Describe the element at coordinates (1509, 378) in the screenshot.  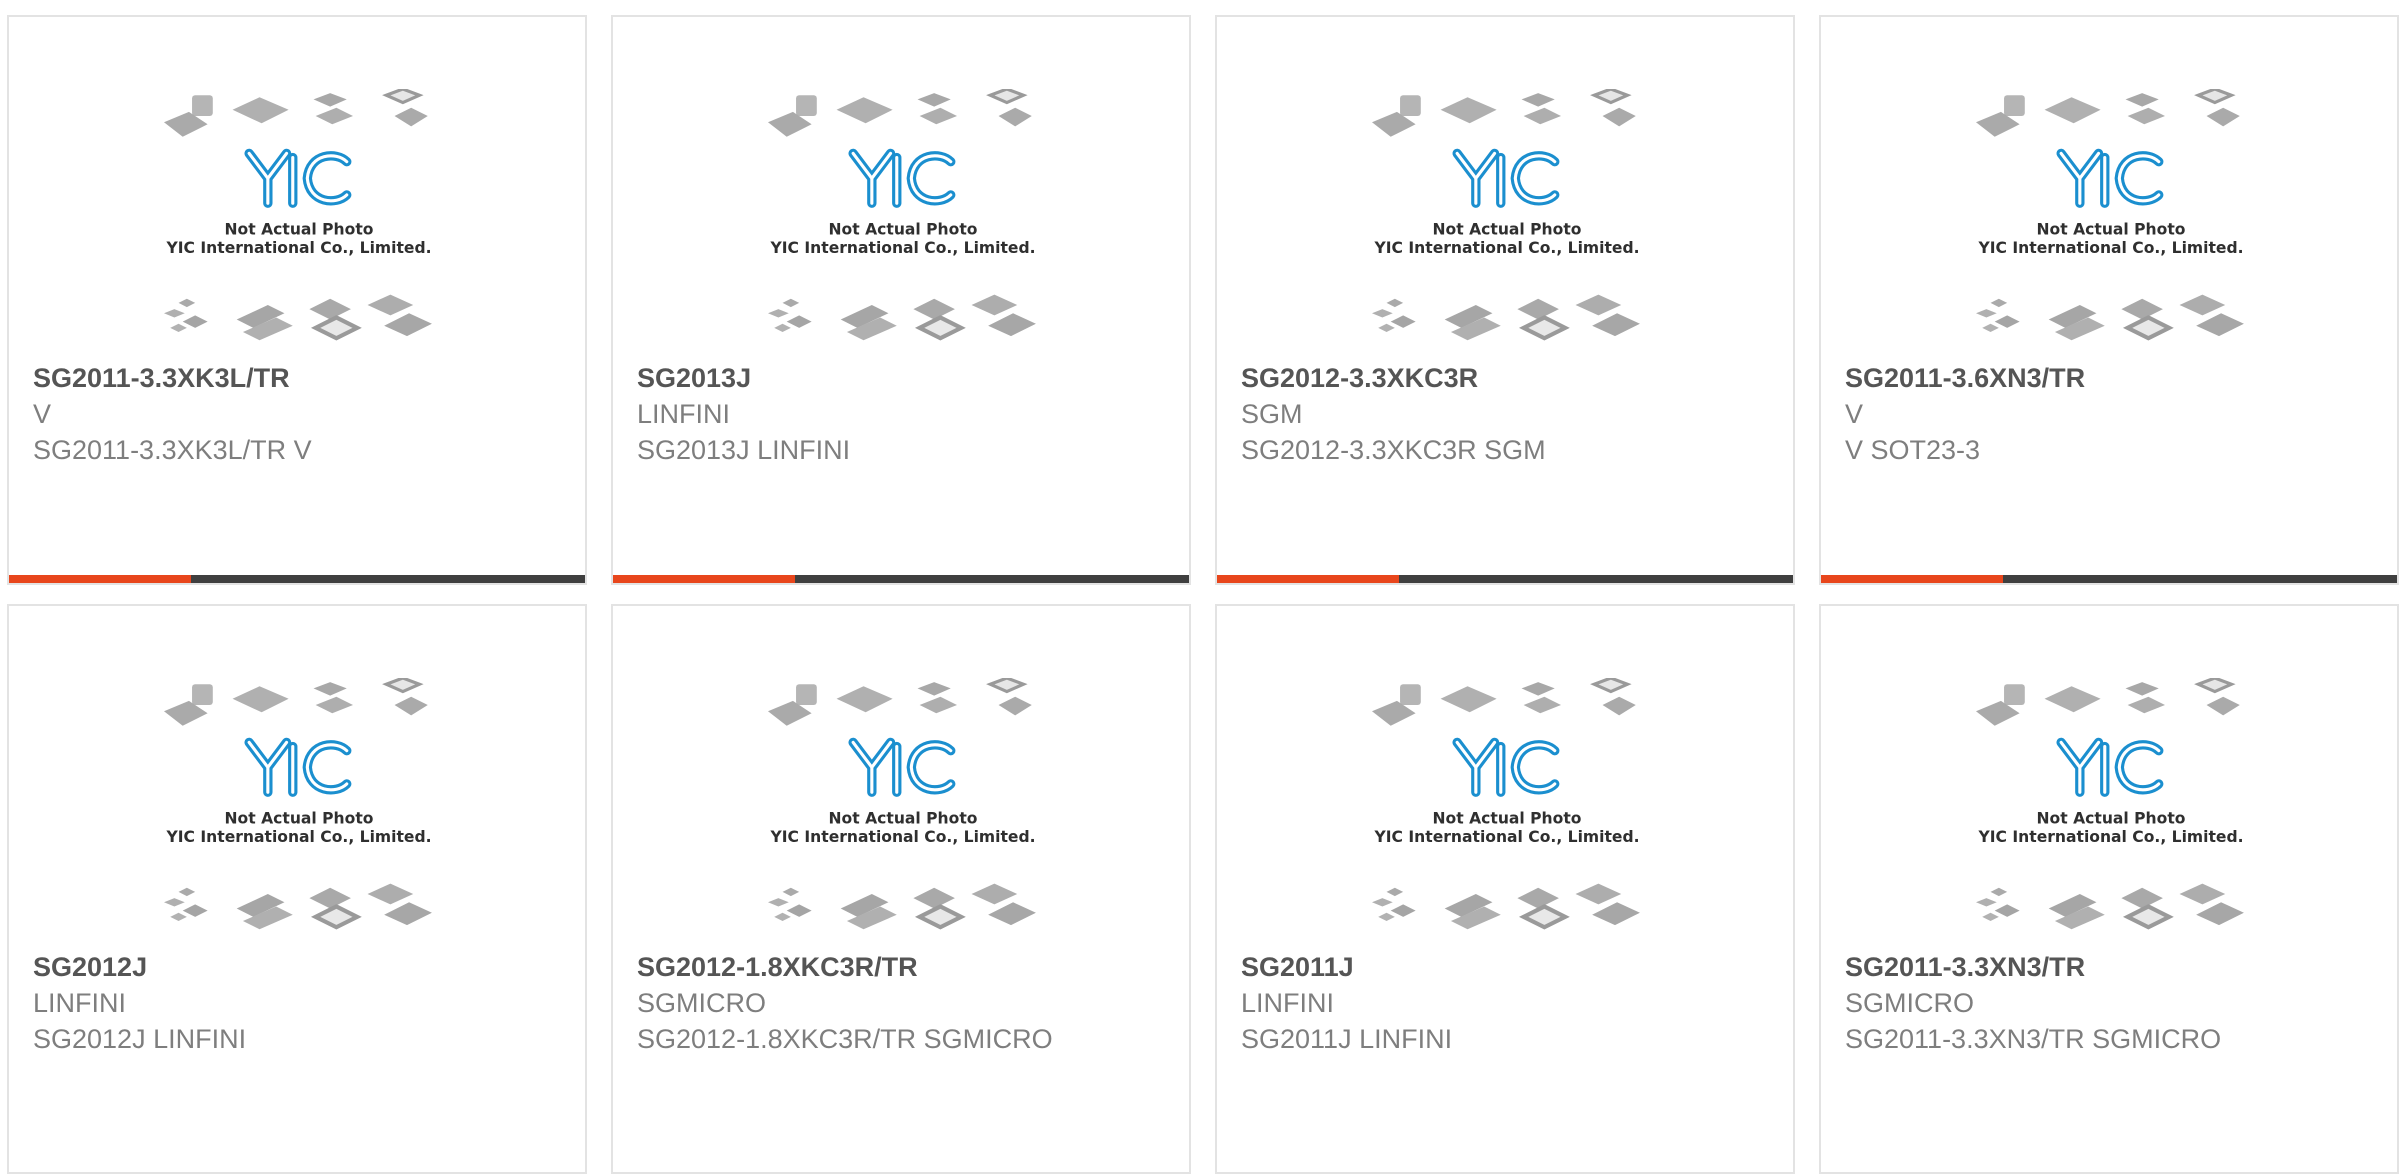
I see `part-number: SG2012-3.3XKC3R` at that location.